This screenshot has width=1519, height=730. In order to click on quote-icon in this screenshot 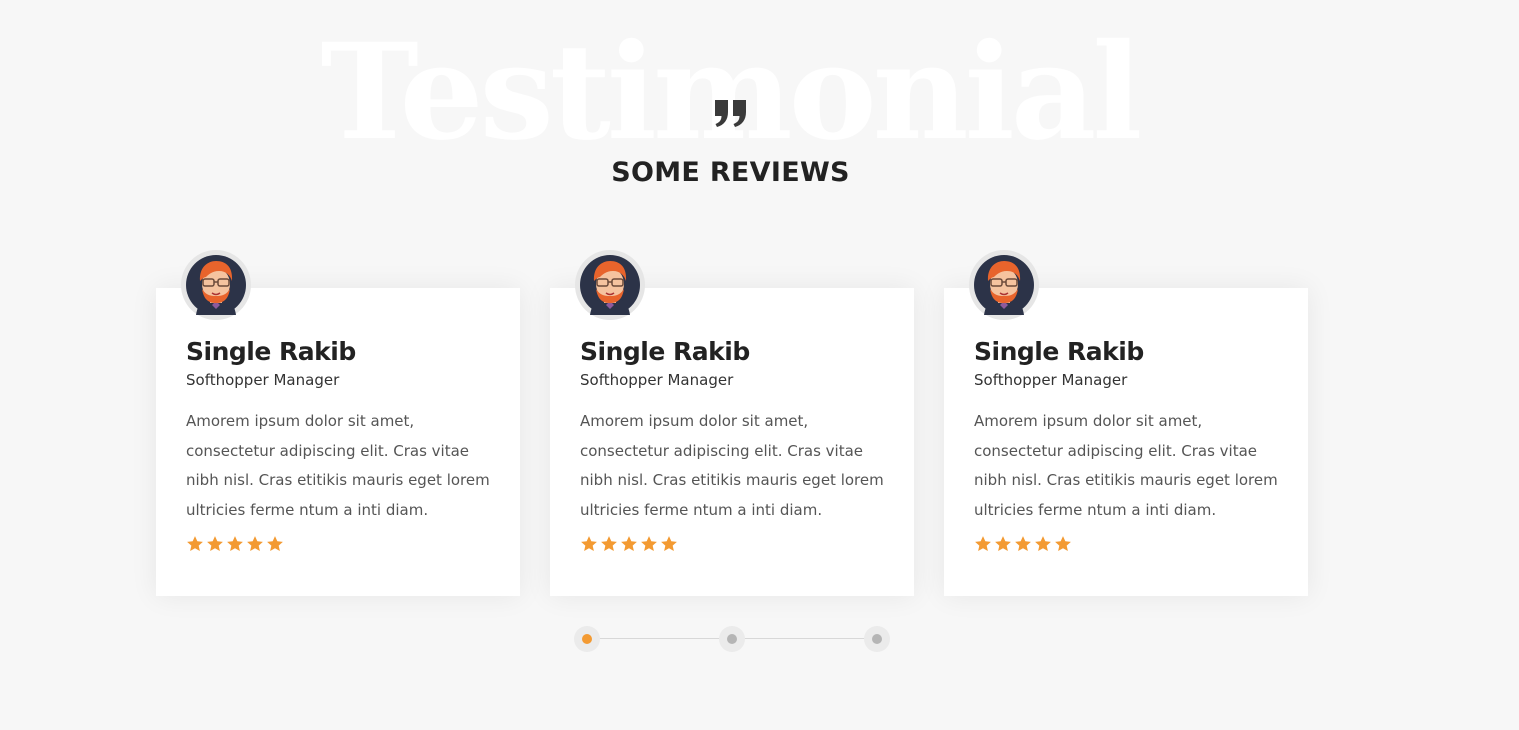, I will do `click(730, 113)`.